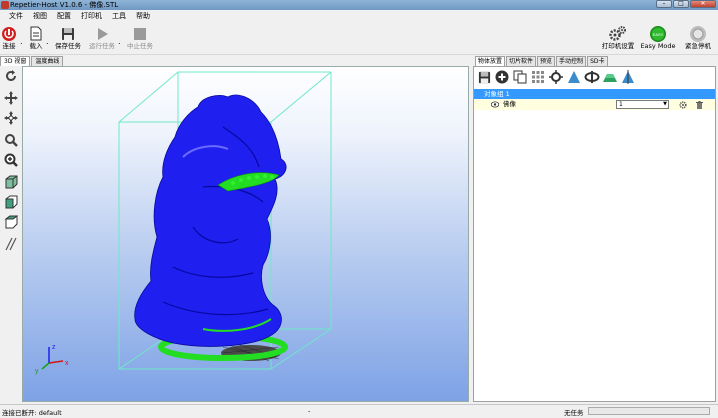 The image size is (718, 418). I want to click on emergency-stop-button: 紧急停机, so click(698, 38).